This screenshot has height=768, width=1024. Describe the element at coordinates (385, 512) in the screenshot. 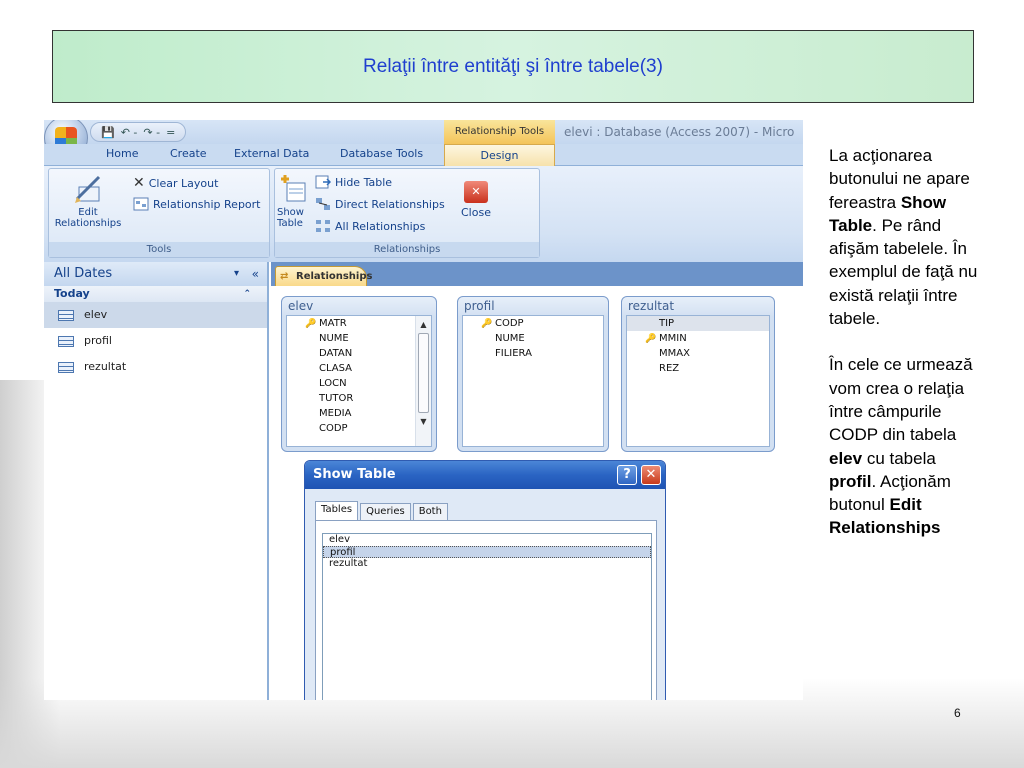

I see `tab-queries: Queries` at that location.